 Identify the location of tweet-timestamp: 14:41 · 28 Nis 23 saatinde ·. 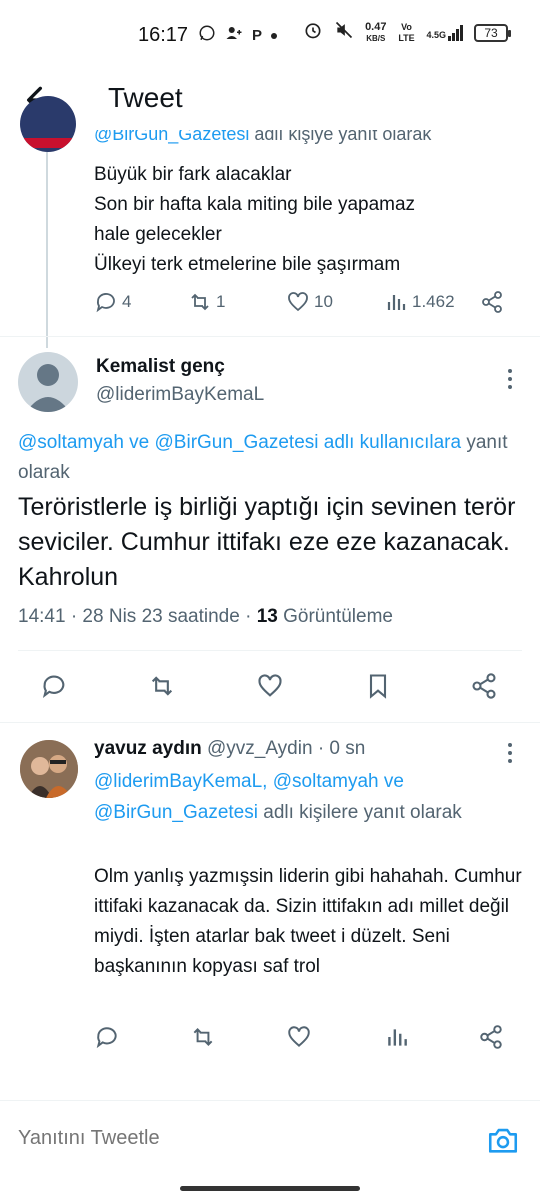
(137, 616).